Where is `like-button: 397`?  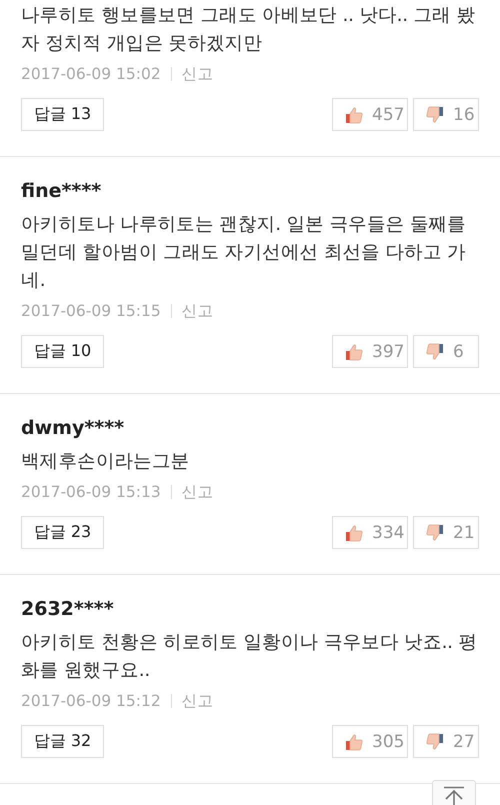 like-button: 397 is located at coordinates (370, 351).